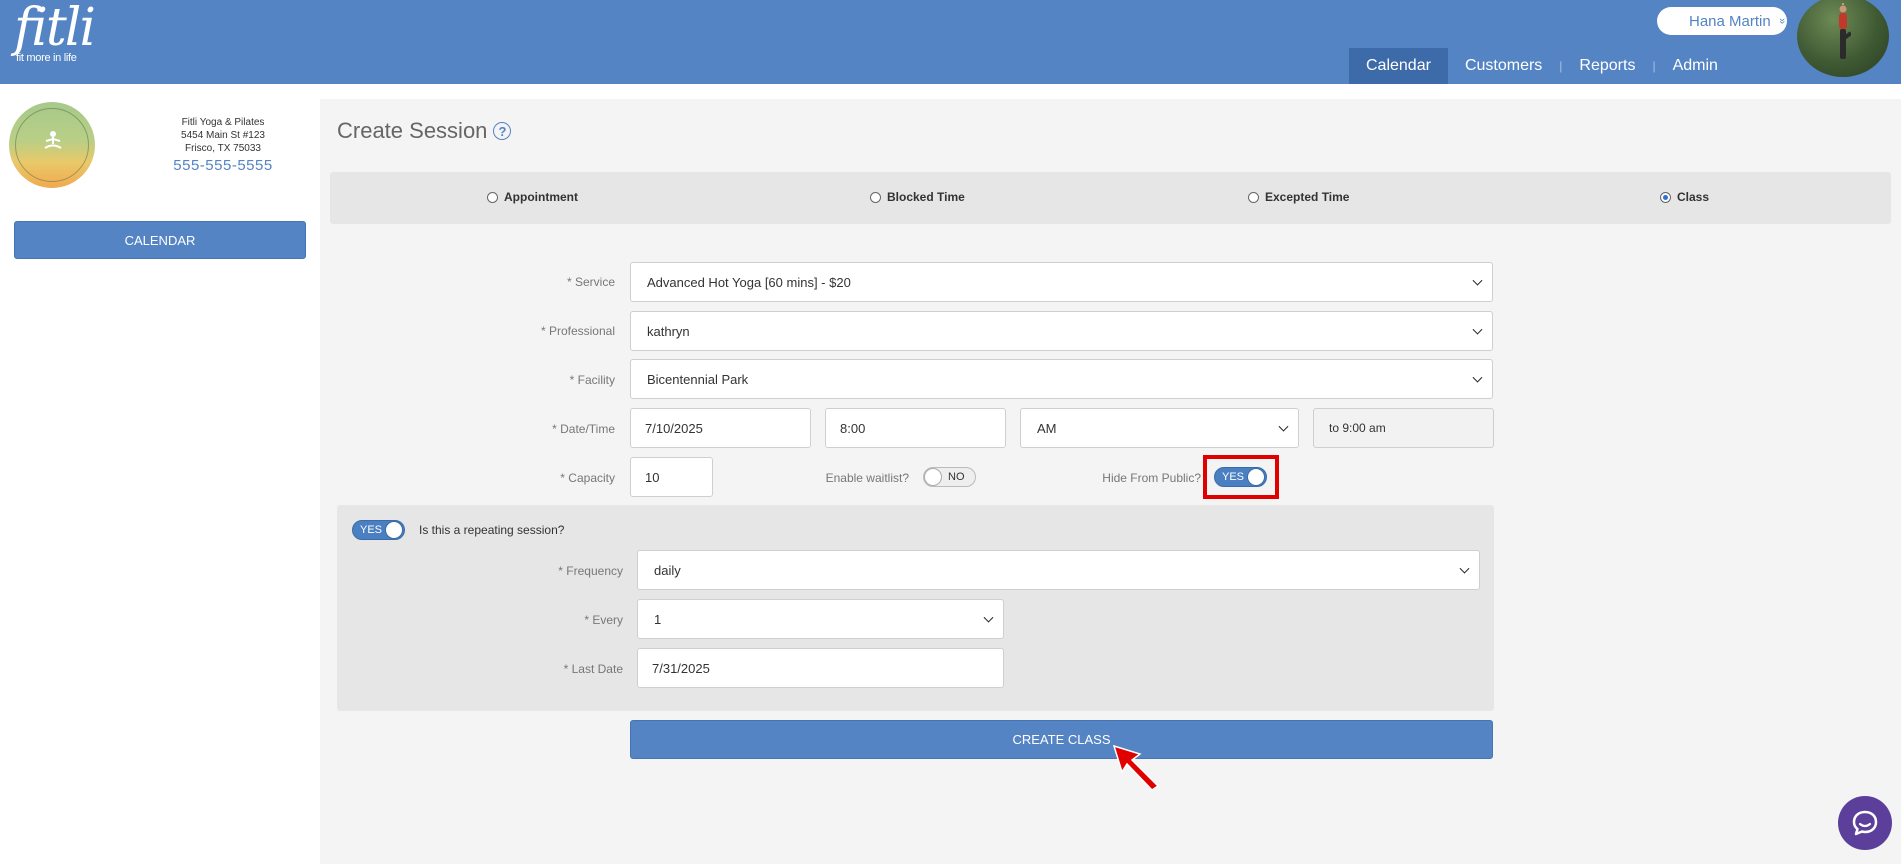 Image resolution: width=1901 pixels, height=864 pixels. Describe the element at coordinates (1403, 428) in the screenshot. I see `end-time-display: to 9:00 am` at that location.